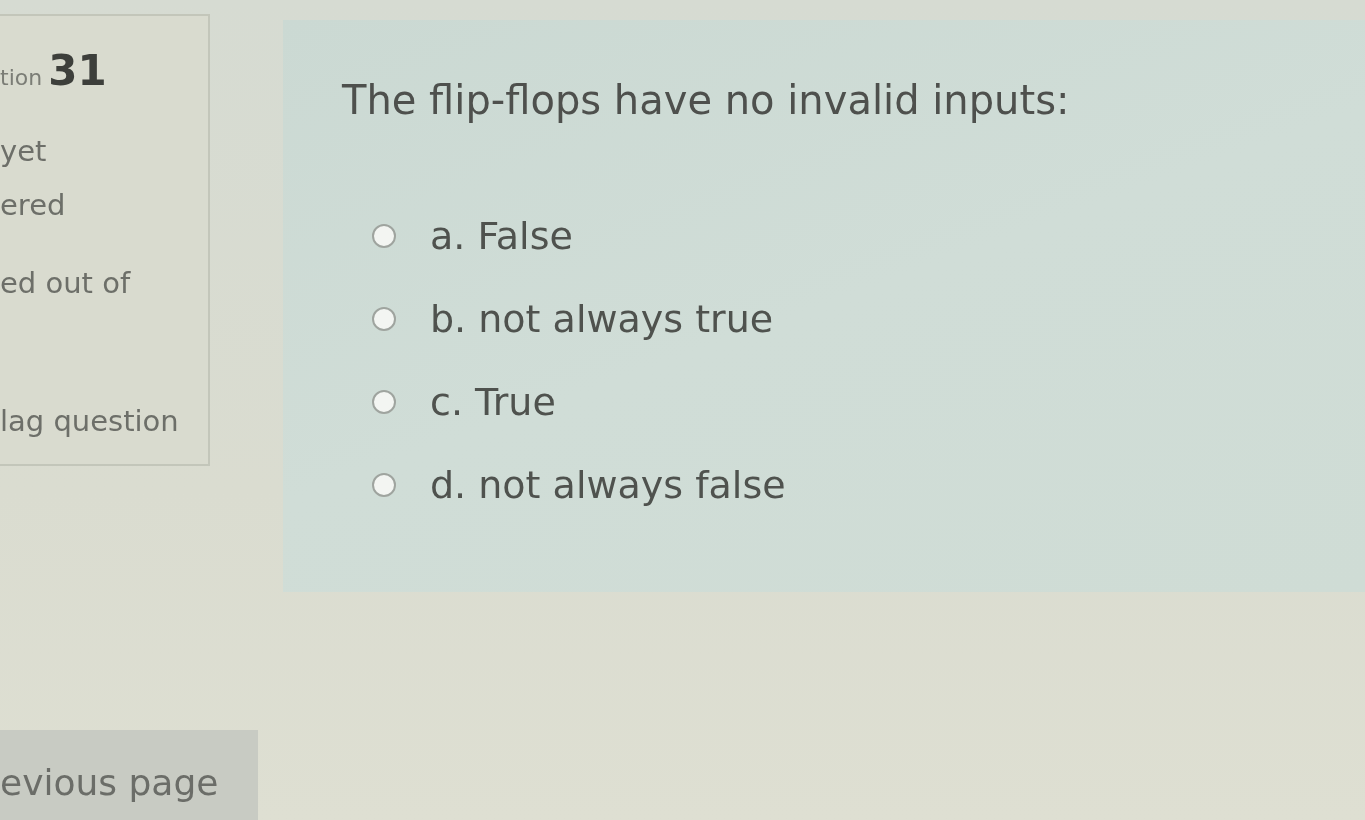  Describe the element at coordinates (493, 402) in the screenshot. I see `option-label: c. True` at that location.